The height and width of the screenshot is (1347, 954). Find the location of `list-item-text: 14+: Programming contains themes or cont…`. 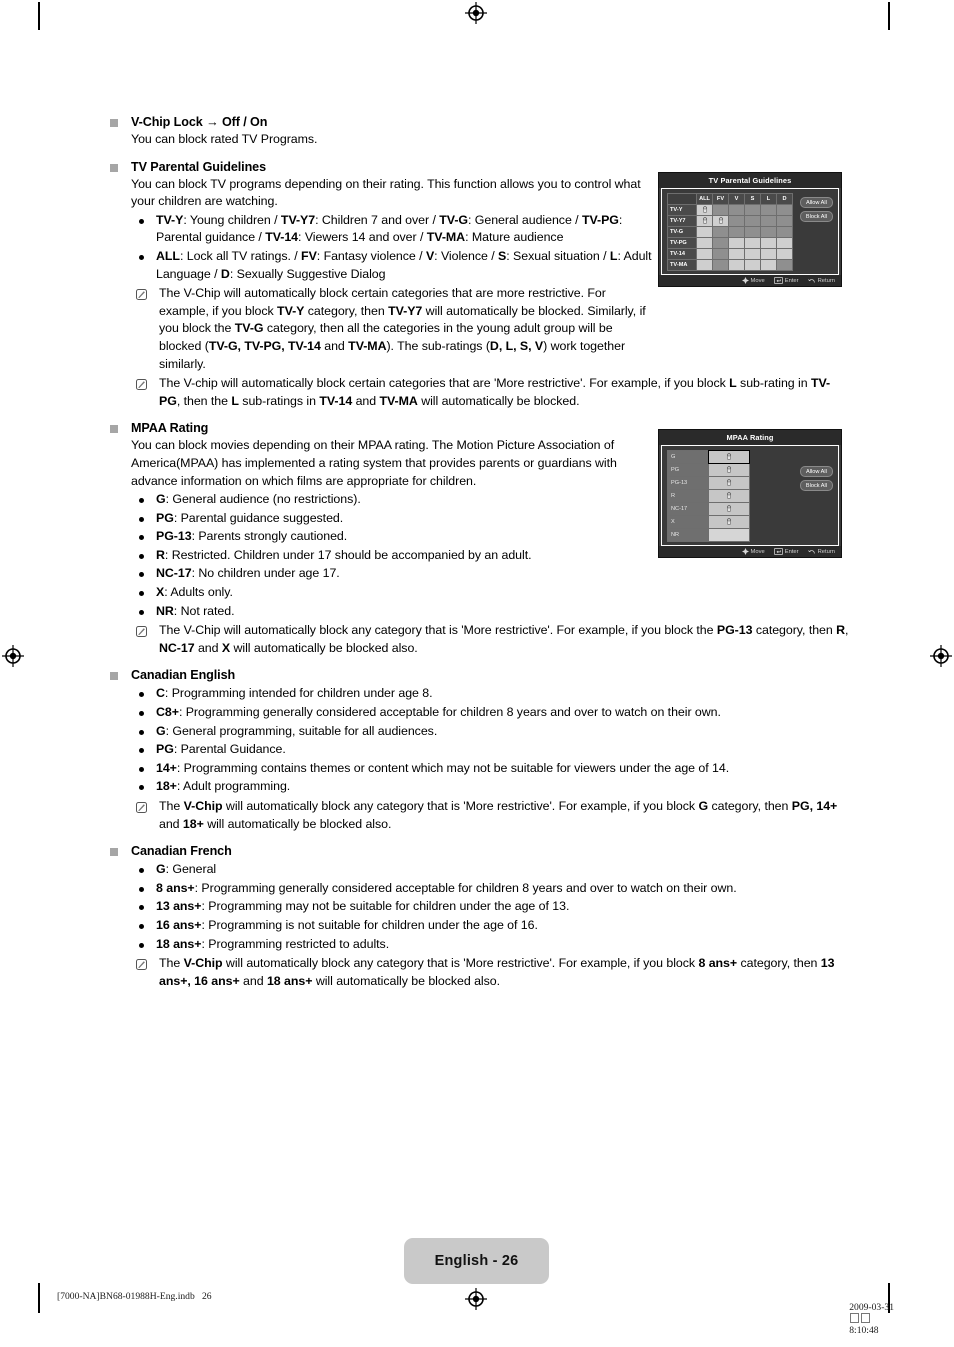

list-item-text: 14+: Programming contains themes or cont… is located at coordinates (443, 767).